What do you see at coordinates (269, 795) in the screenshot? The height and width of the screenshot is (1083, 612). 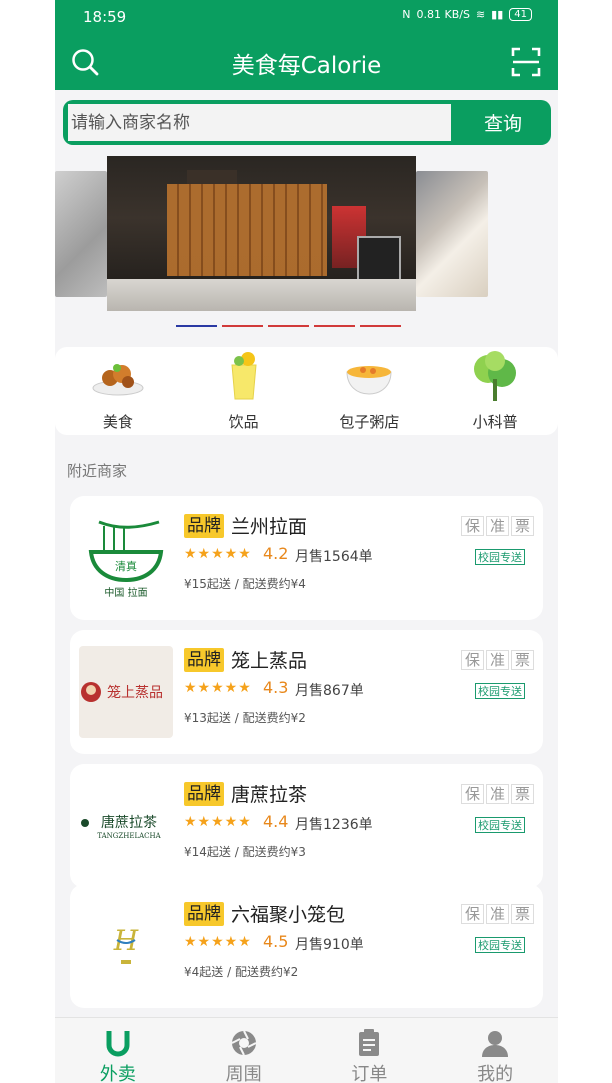 I see `shop-name: 唐蔗拉茶` at bounding box center [269, 795].